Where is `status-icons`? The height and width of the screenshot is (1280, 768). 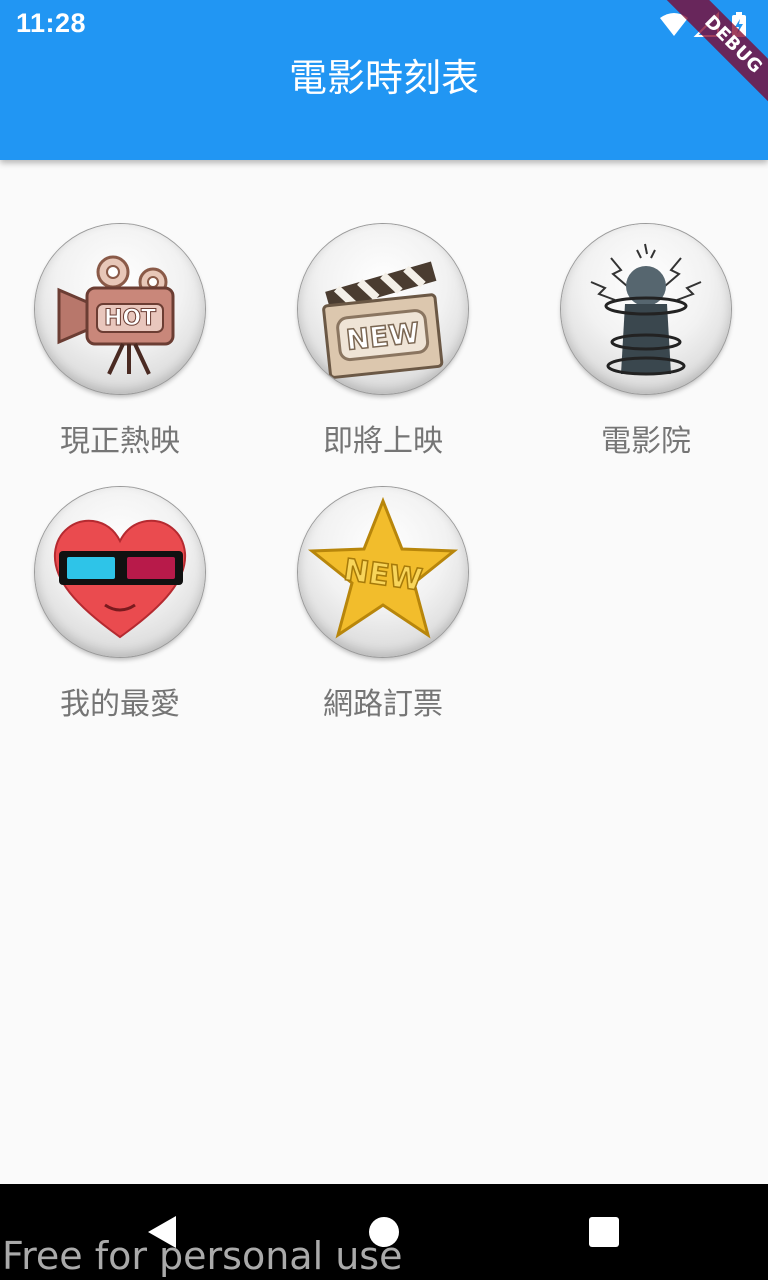 status-icons is located at coordinates (703, 24).